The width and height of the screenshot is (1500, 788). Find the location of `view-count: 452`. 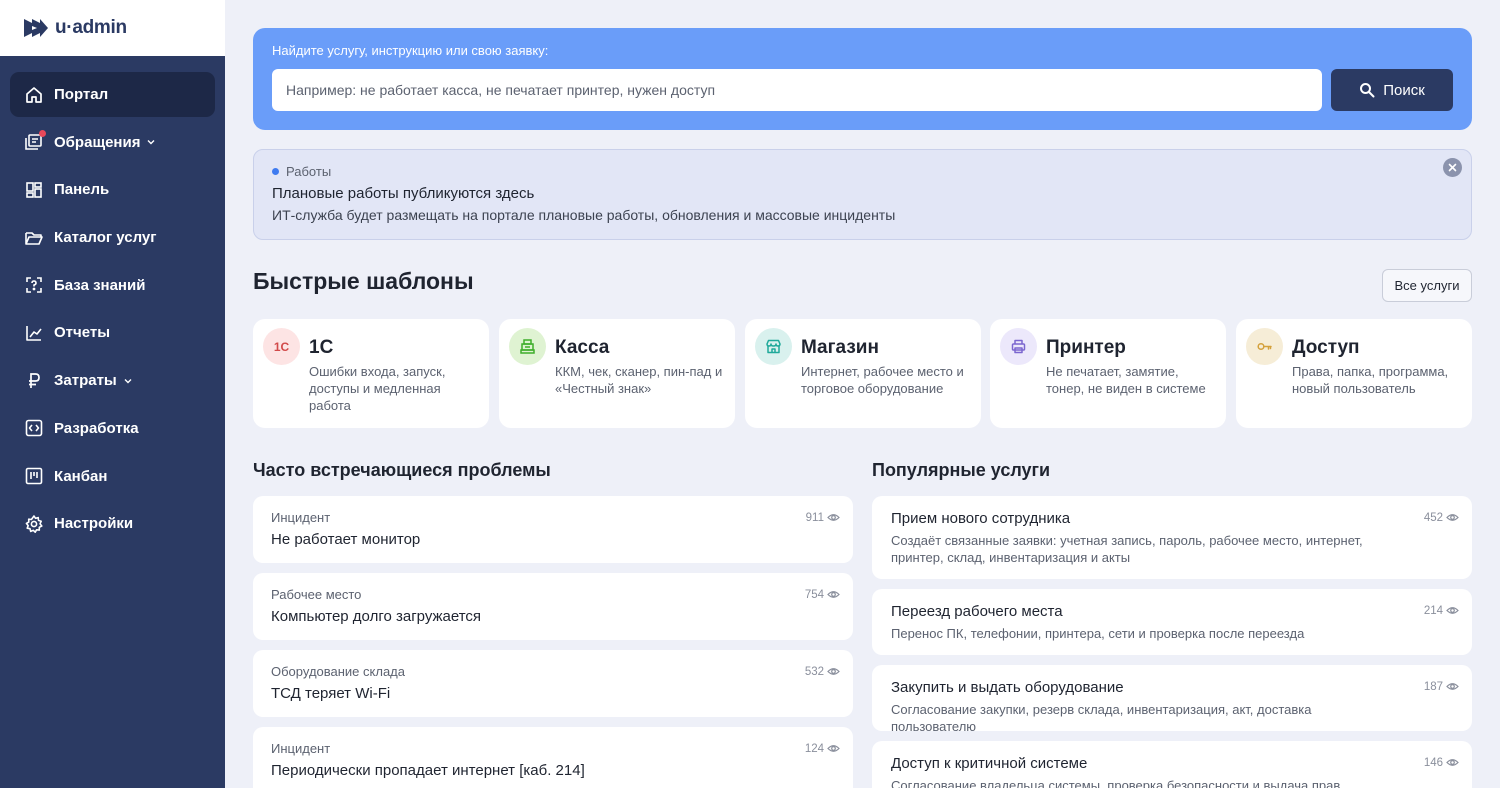

view-count: 452 is located at coordinates (1441, 517).